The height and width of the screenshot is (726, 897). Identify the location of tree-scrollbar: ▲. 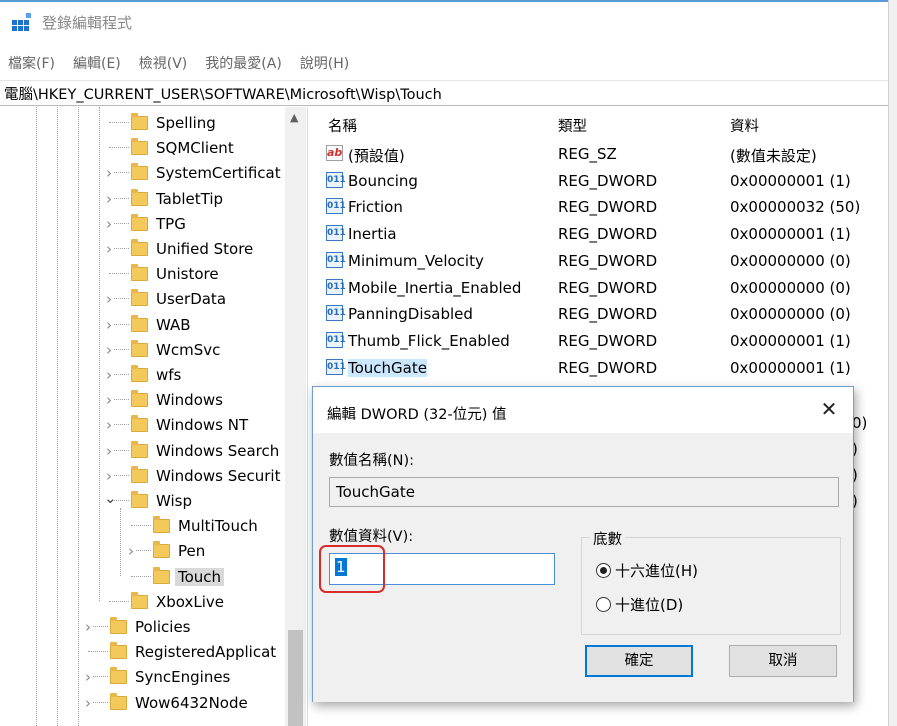
(295, 416).